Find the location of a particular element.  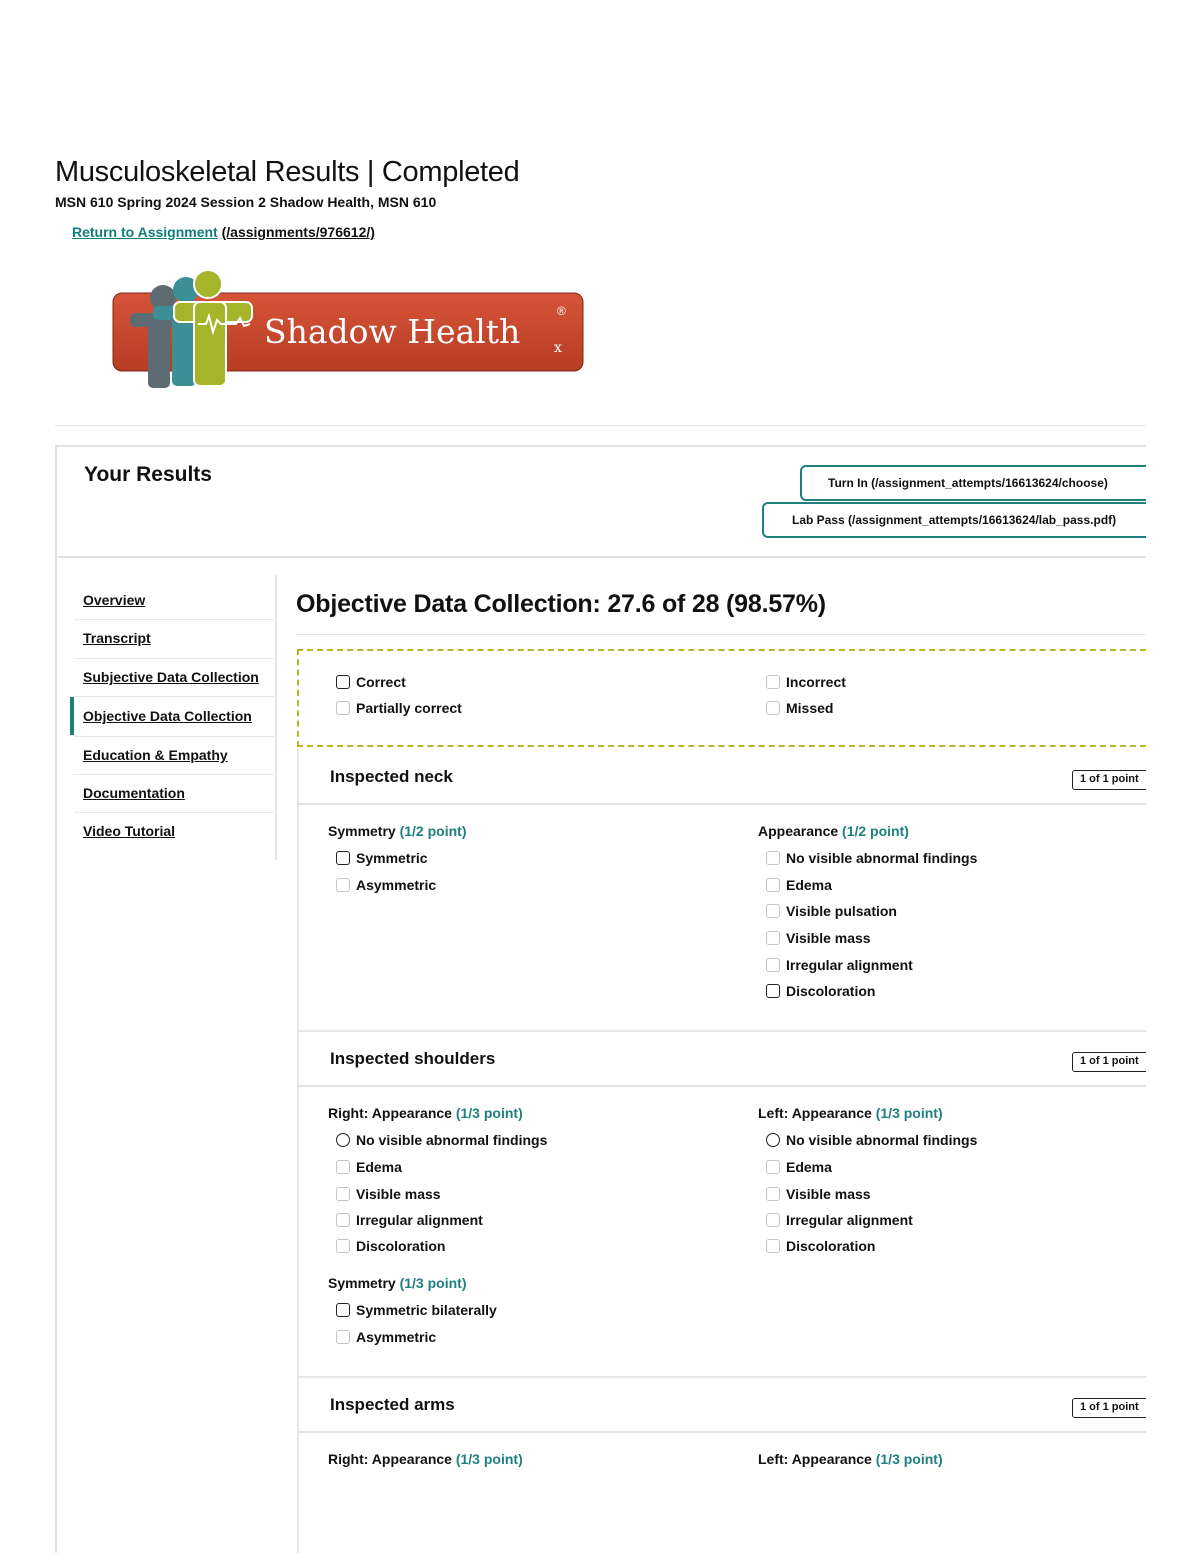

question-title: Symmetry (1/3 point) is located at coordinates (397, 1283).